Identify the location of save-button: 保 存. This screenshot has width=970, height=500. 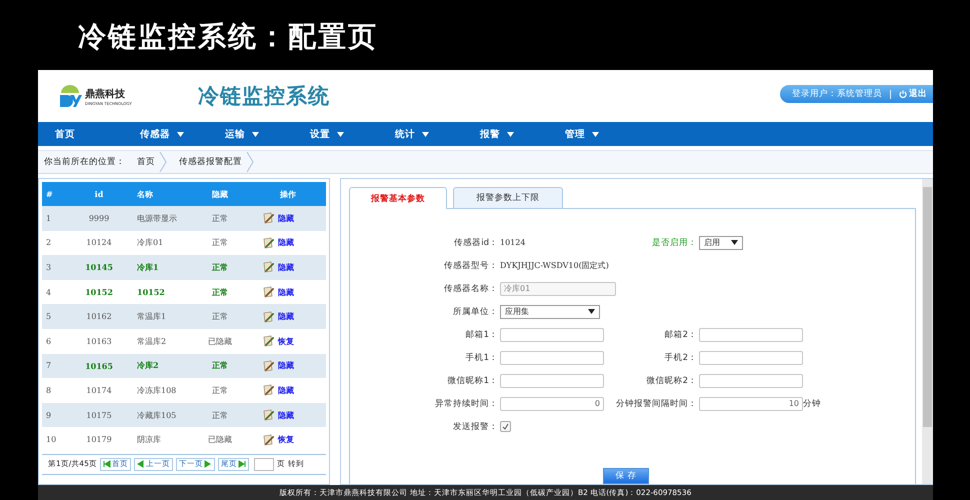
(626, 476).